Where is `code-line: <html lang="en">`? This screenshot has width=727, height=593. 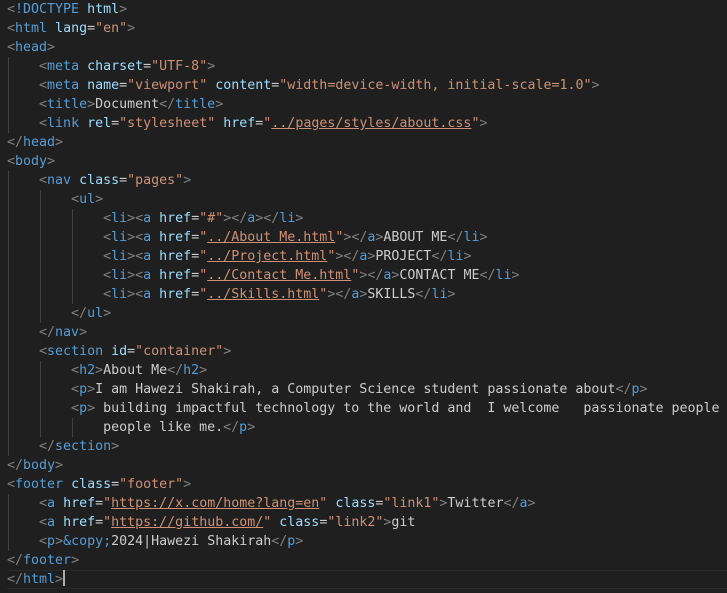
code-line: <html lang="en"> is located at coordinates (71, 28).